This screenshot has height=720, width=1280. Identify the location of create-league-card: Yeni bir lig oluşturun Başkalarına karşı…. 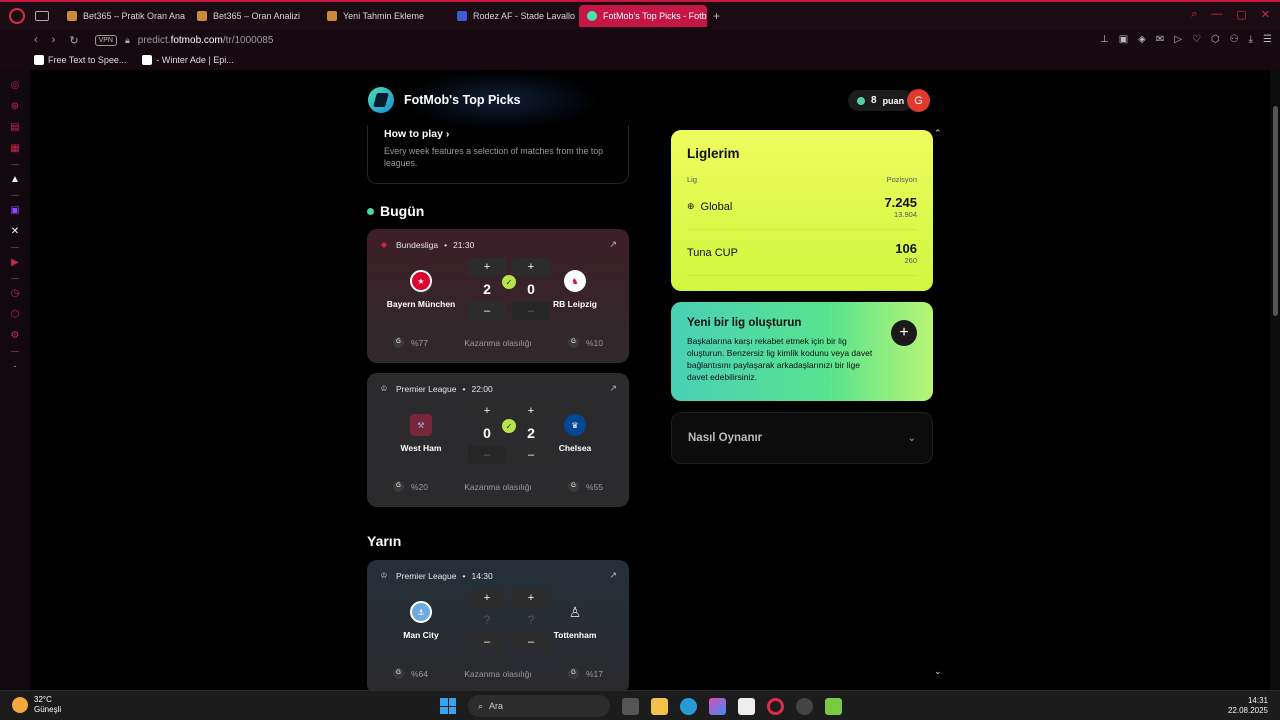
(802, 351).